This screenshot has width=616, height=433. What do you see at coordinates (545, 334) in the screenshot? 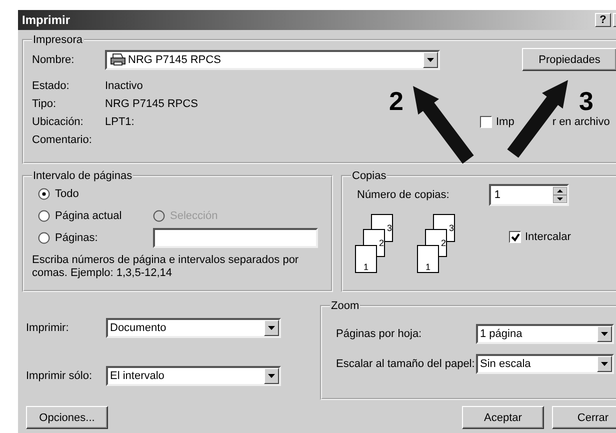
I see `zoom-dropdown: 1 página` at bounding box center [545, 334].